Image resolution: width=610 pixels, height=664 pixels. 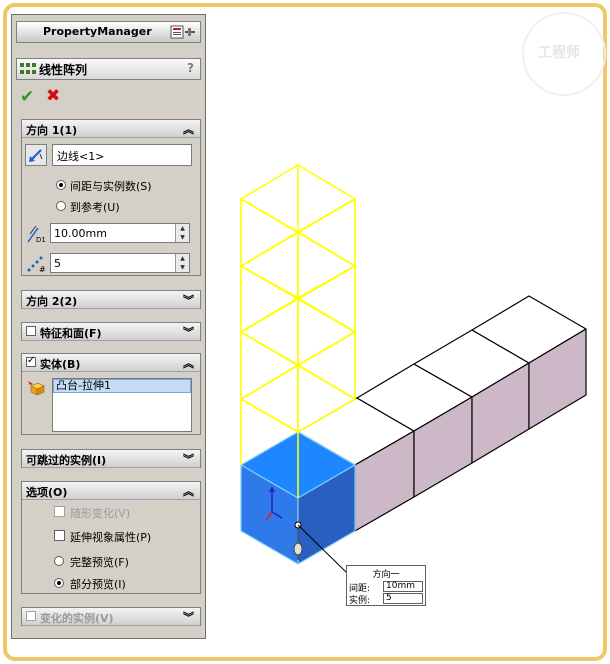 What do you see at coordinates (111, 186) in the screenshot?
I see `spacing-count-label: 间距与实例数(S)` at bounding box center [111, 186].